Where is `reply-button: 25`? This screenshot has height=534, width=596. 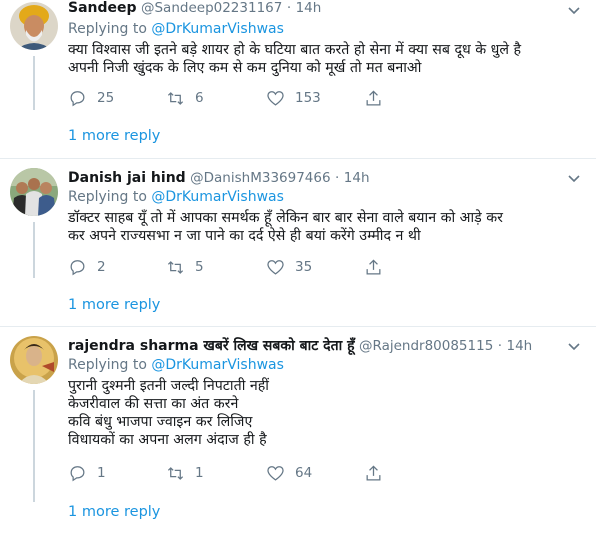 reply-button: 25 is located at coordinates (91, 98).